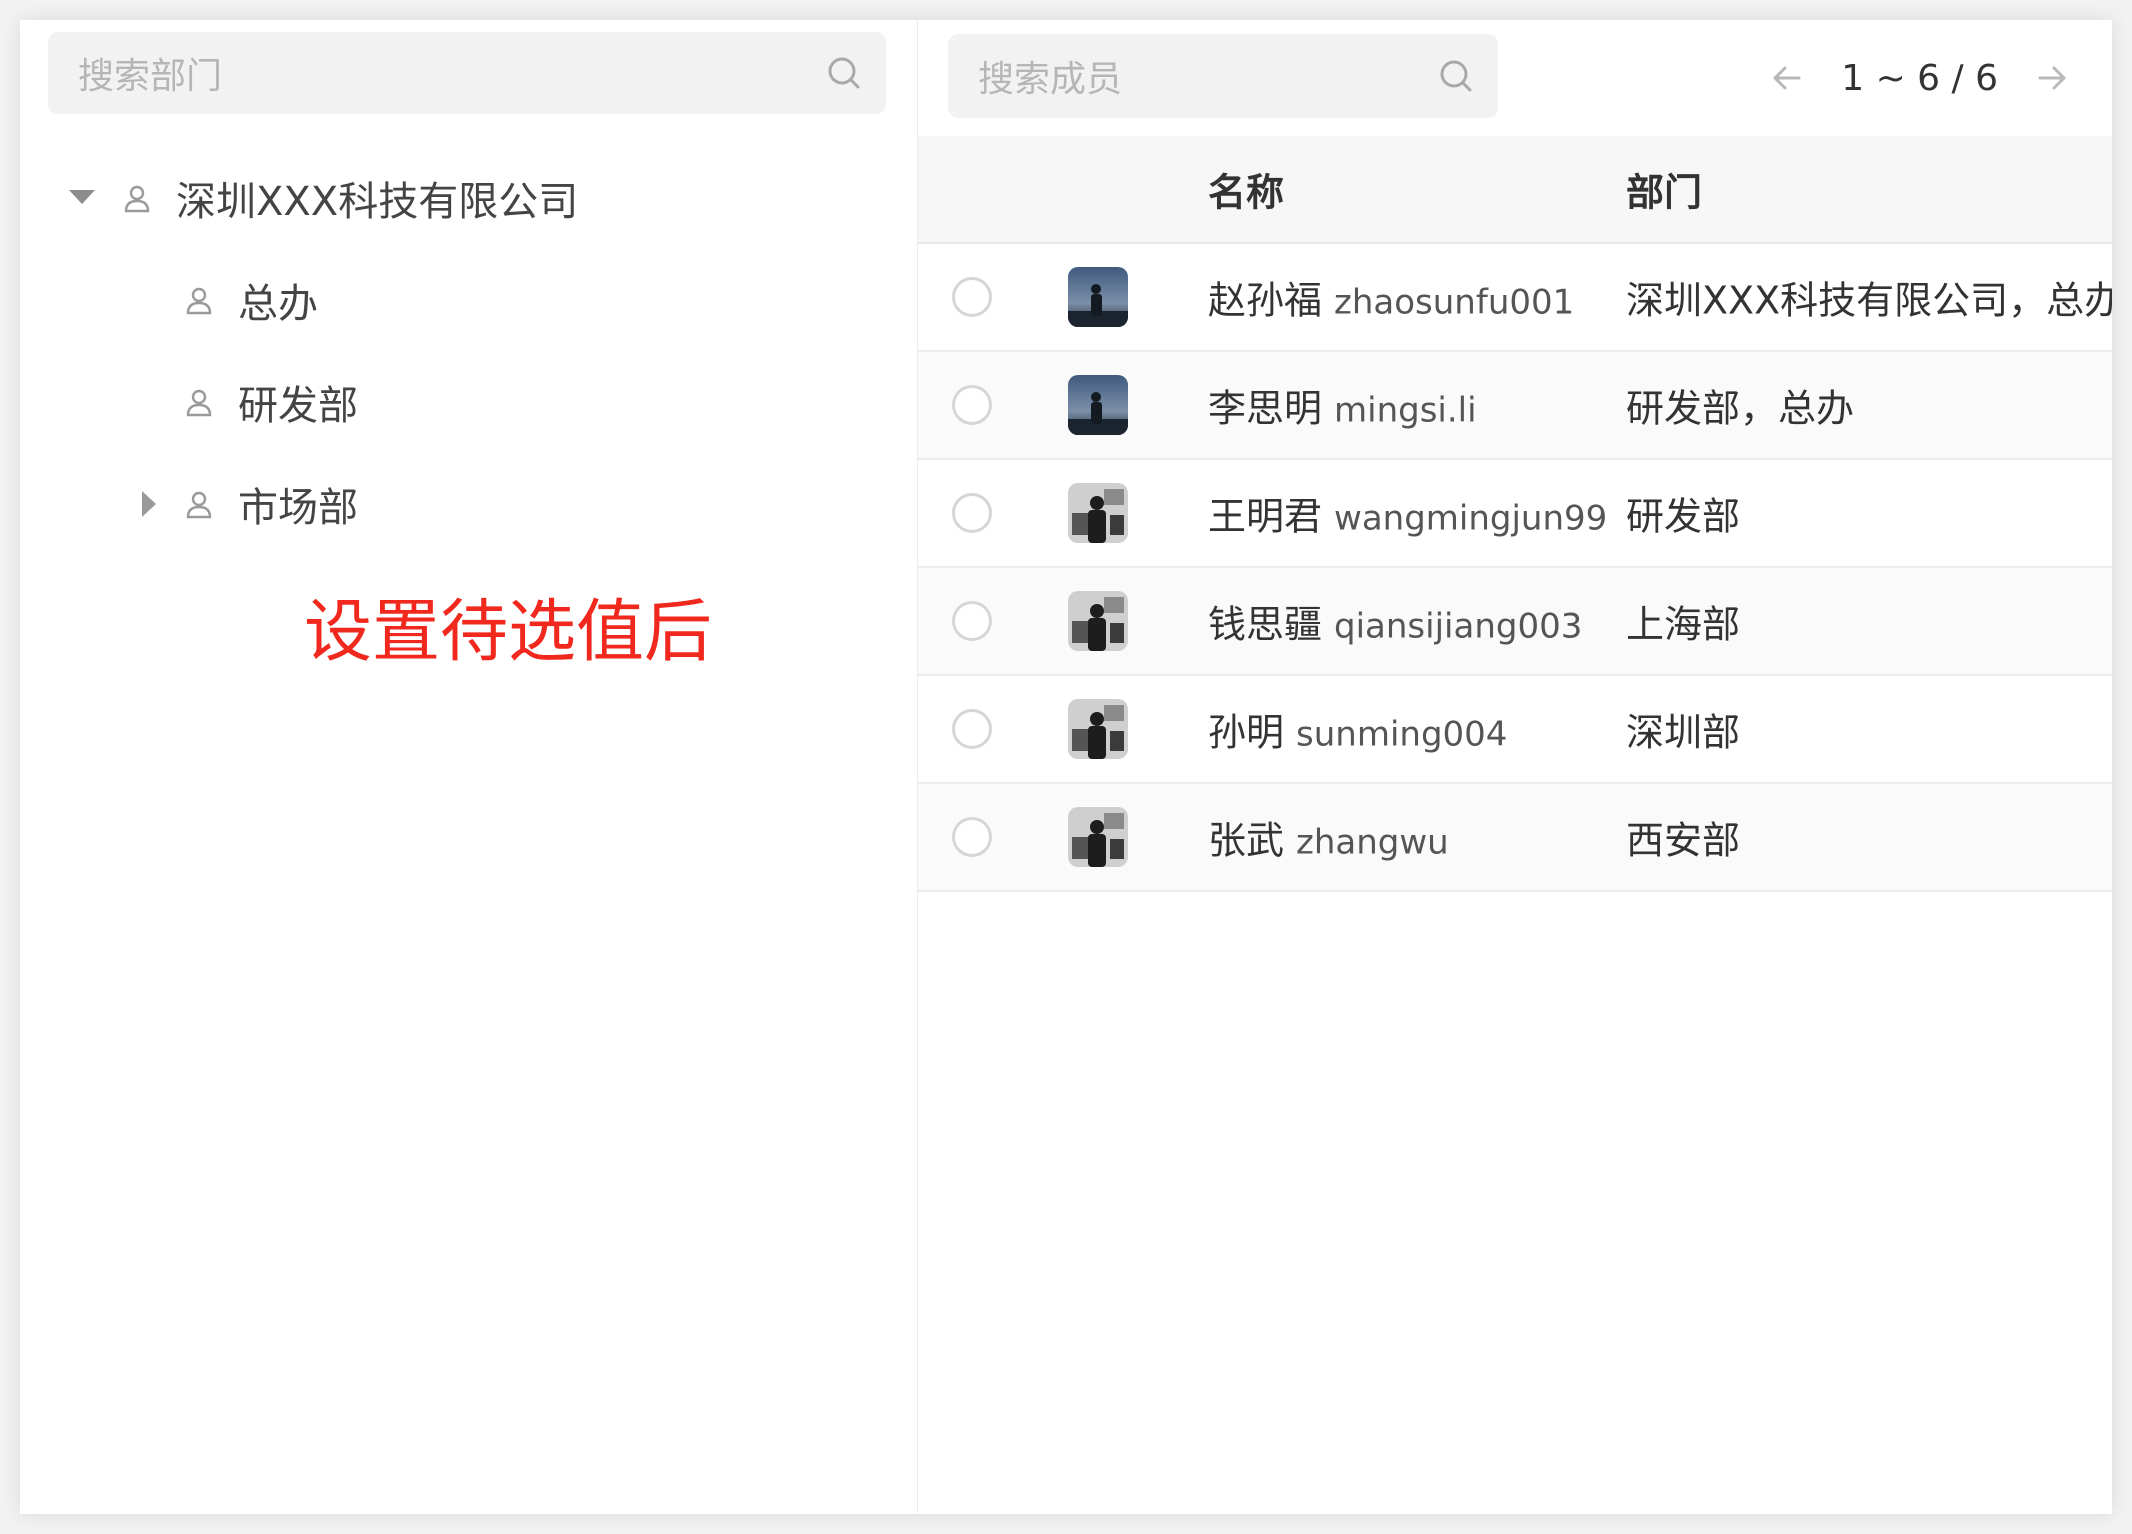 Image resolution: width=2132 pixels, height=1534 pixels. Describe the element at coordinates (1515, 406) in the screenshot. I see `table-row: 李思明 mingsi.li 研发部，总办` at that location.